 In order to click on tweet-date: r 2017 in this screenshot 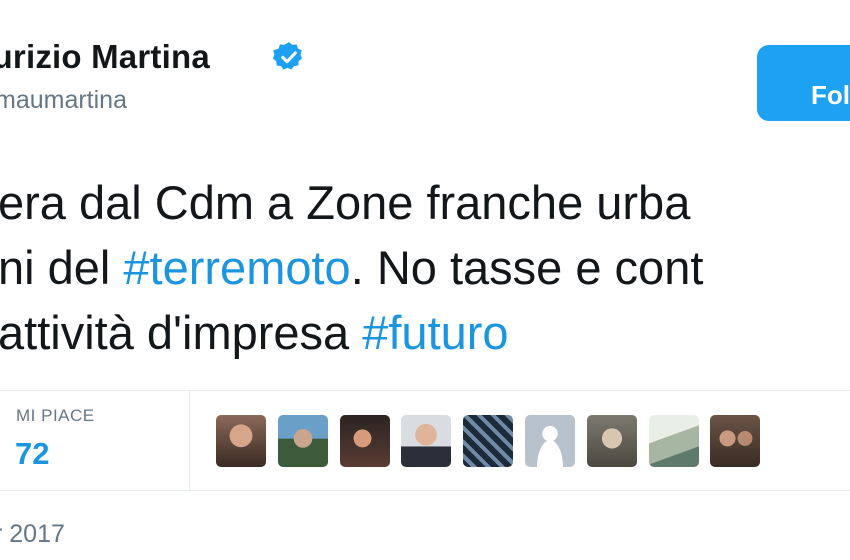, I will do `click(32, 534)`.